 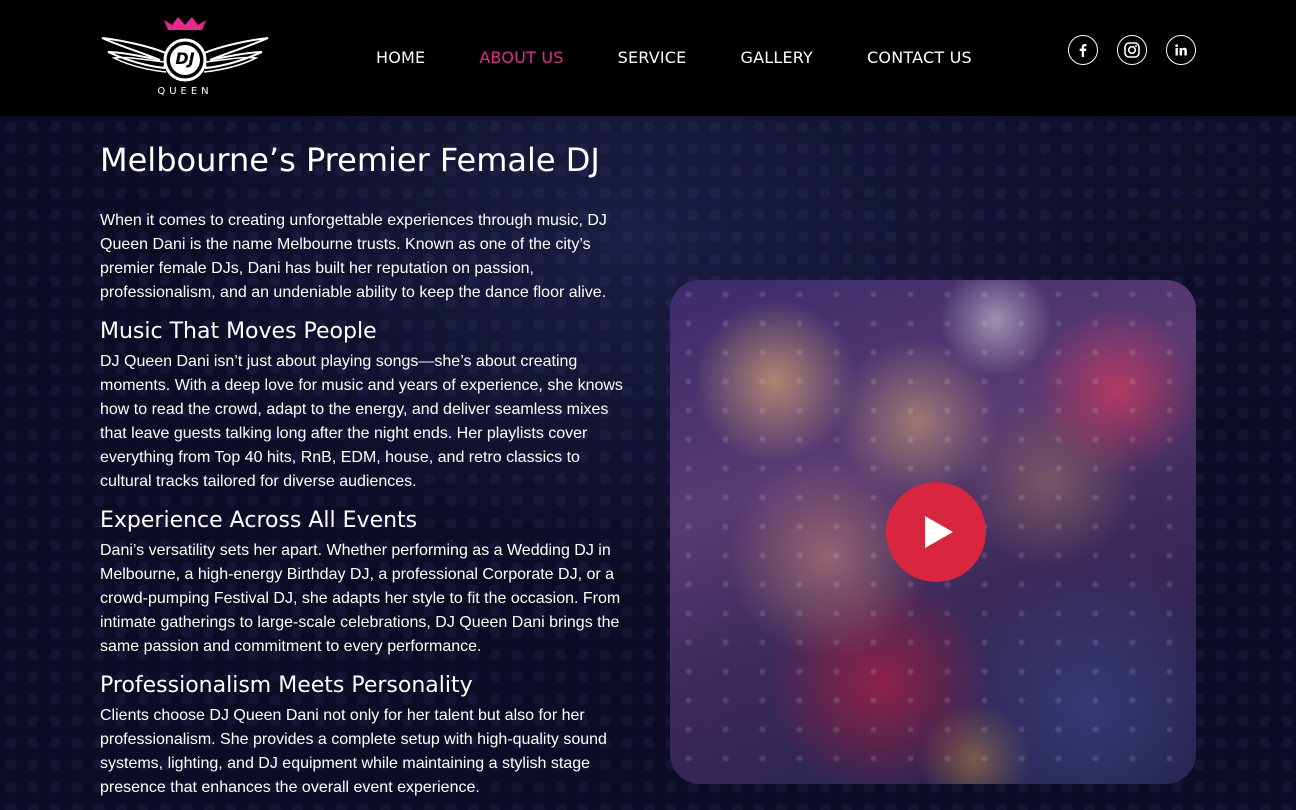 I want to click on social-links, so click(x=1132, y=50).